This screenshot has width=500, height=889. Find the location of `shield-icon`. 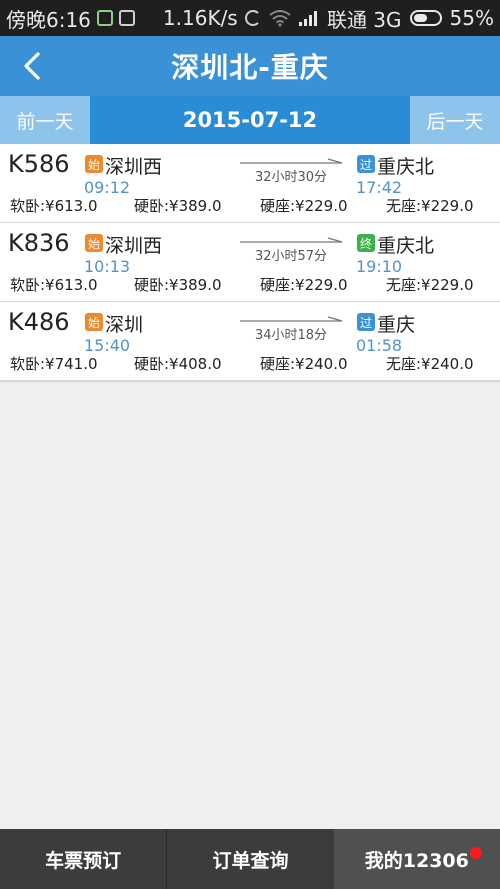

shield-icon is located at coordinates (104, 18).